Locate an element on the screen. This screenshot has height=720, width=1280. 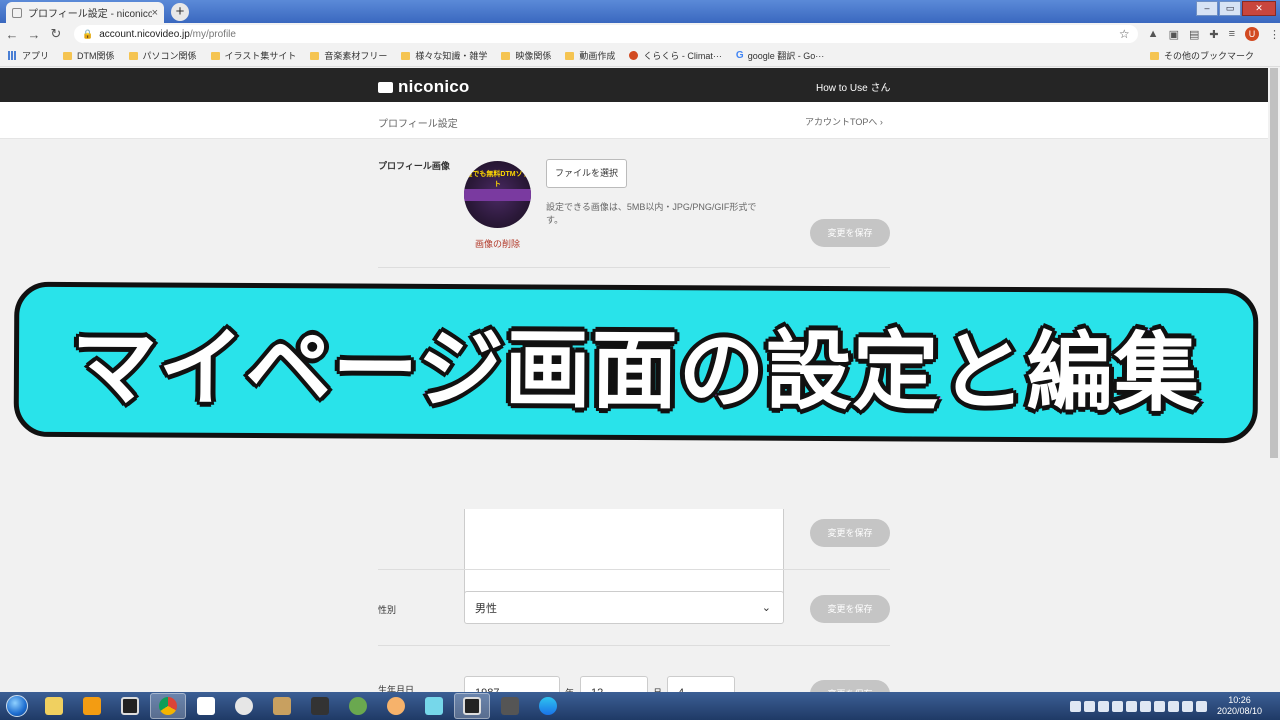
film-icon is located at coordinates (472, 706).